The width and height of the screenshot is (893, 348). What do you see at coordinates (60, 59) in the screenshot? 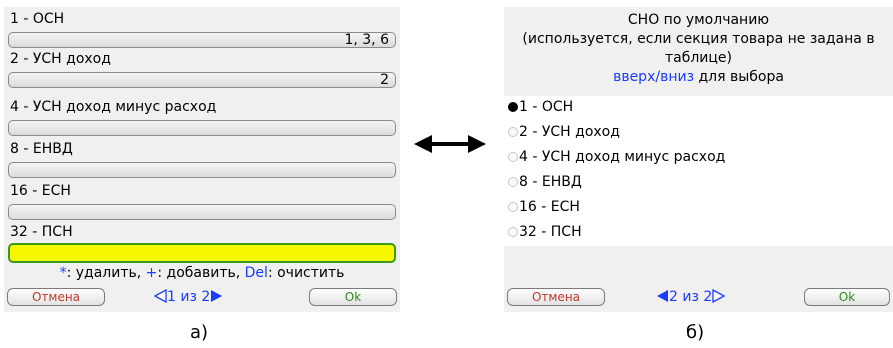
I see `field-label-usn-income: 2 - УСН доход` at bounding box center [60, 59].